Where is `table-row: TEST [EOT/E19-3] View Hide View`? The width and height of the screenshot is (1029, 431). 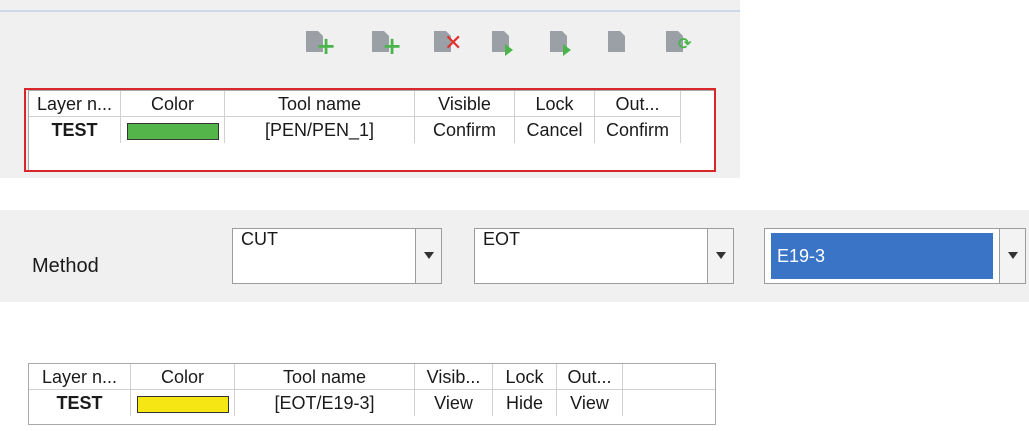
table-row: TEST [EOT/E19-3] View Hide View is located at coordinates (372, 403).